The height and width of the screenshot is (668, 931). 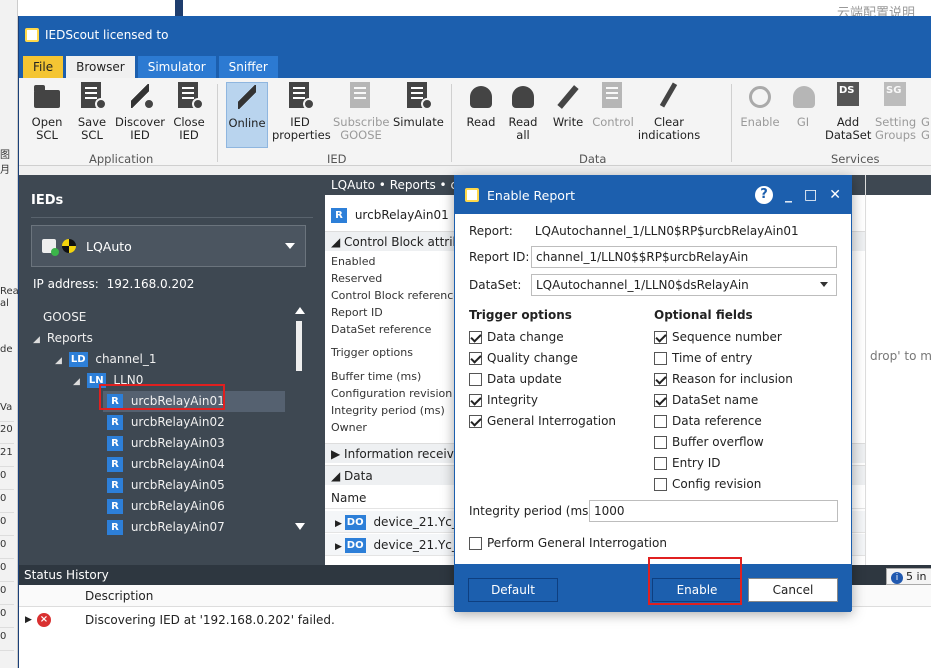 I want to click on online-label: Online, so click(x=247, y=123).